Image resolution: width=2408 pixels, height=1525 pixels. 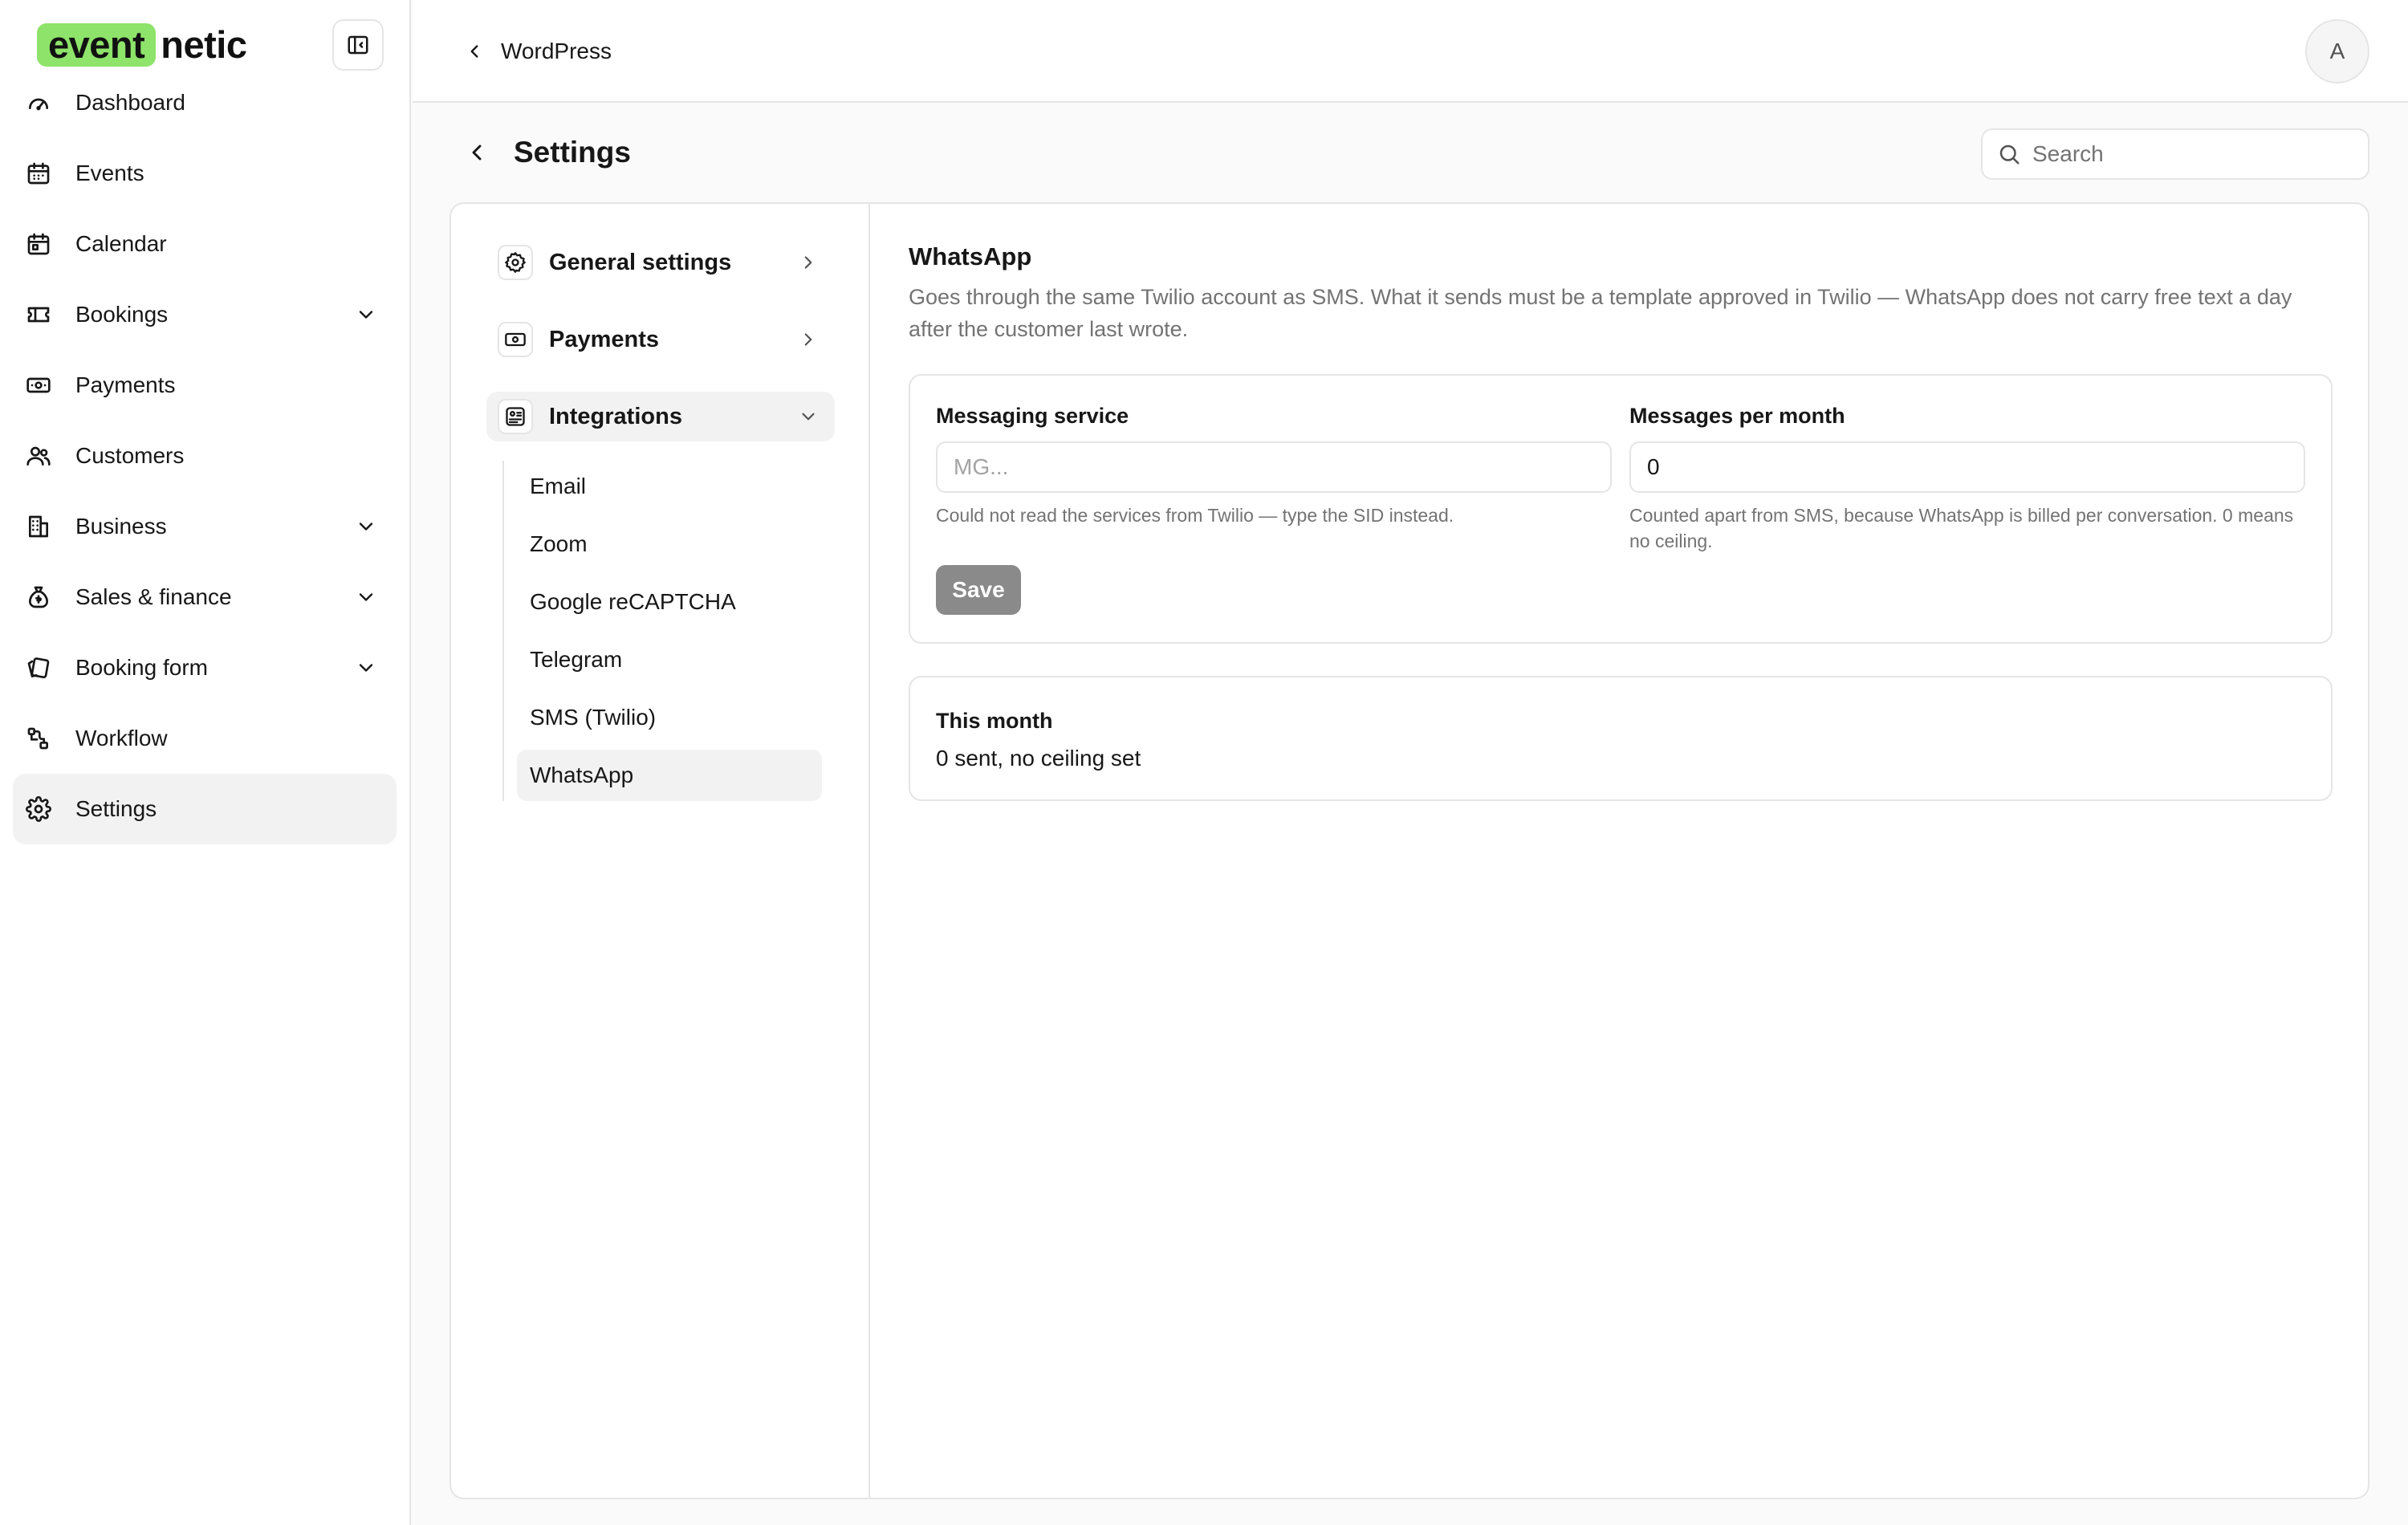 What do you see at coordinates (477, 152) in the screenshot?
I see `page-back-button` at bounding box center [477, 152].